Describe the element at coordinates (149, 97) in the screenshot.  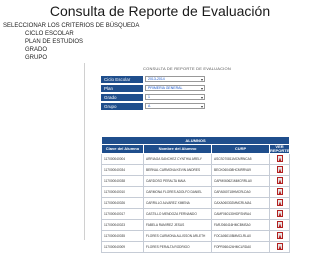
I see `grado-select-value: 1` at that location.